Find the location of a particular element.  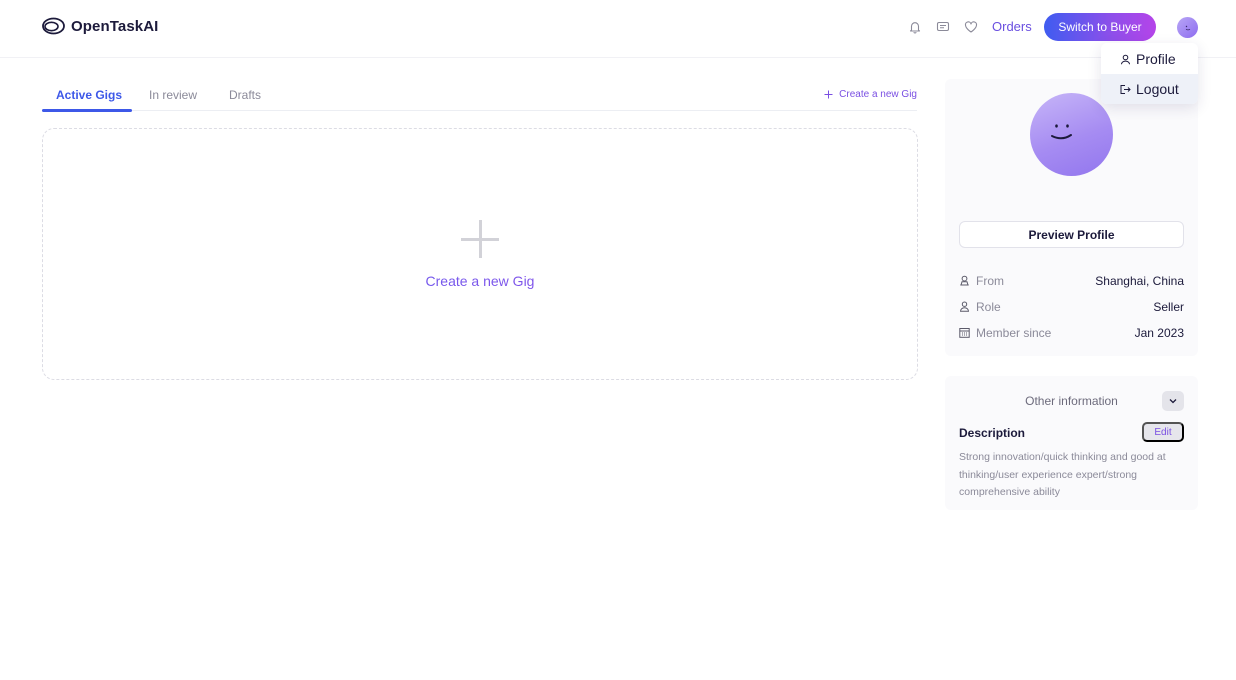

menu-item-profile: Profile is located at coordinates (1149, 59).